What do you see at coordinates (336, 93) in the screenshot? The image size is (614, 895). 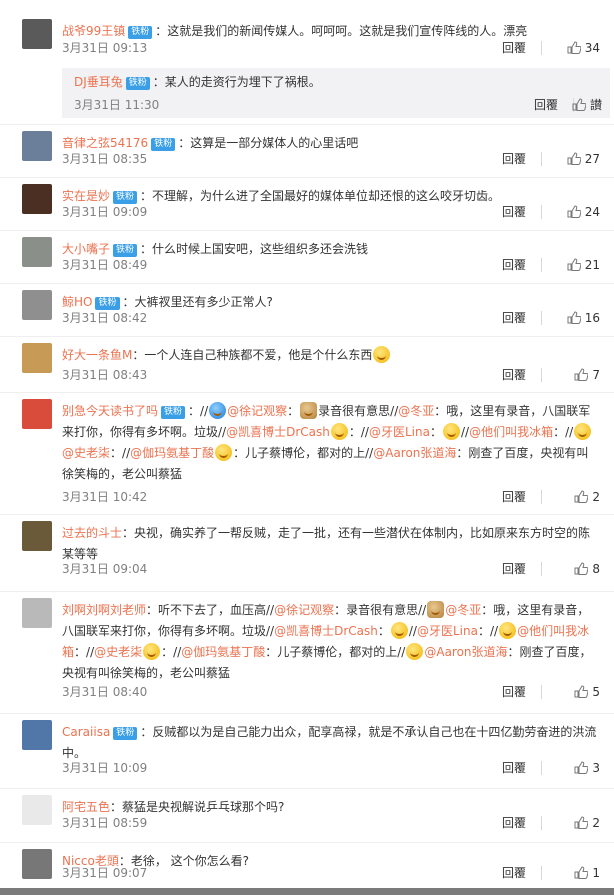 I see `sub-reply: DJ垂耳兔 铁粉 ：某人的走资行为埋下了祸根。 3月31日 11:30 回覆 讃` at bounding box center [336, 93].